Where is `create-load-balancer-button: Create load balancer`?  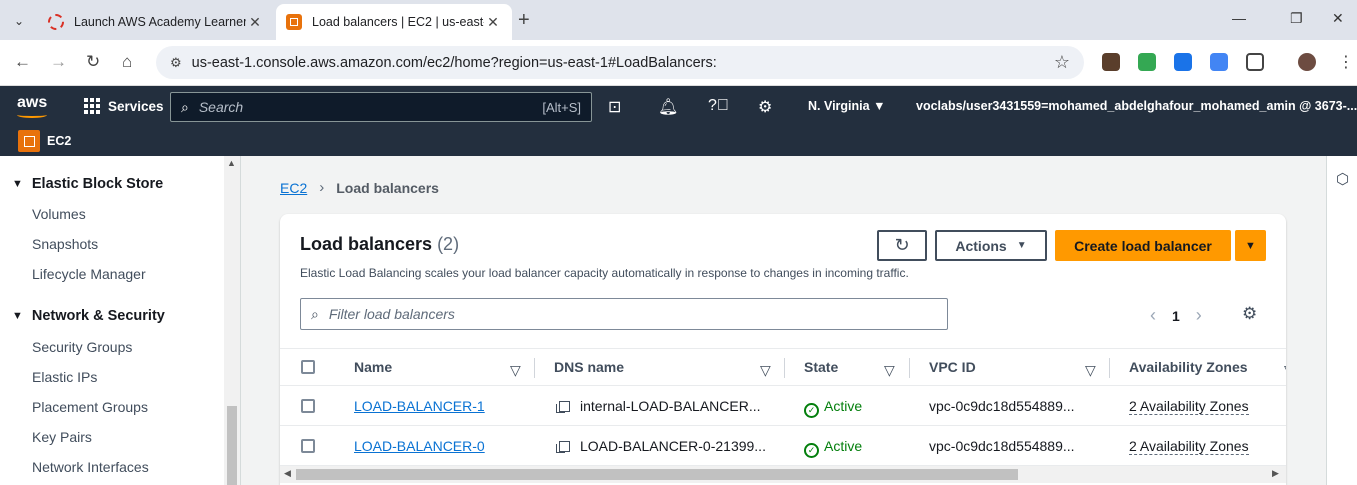 create-load-balancer-button: Create load balancer is located at coordinates (1143, 245).